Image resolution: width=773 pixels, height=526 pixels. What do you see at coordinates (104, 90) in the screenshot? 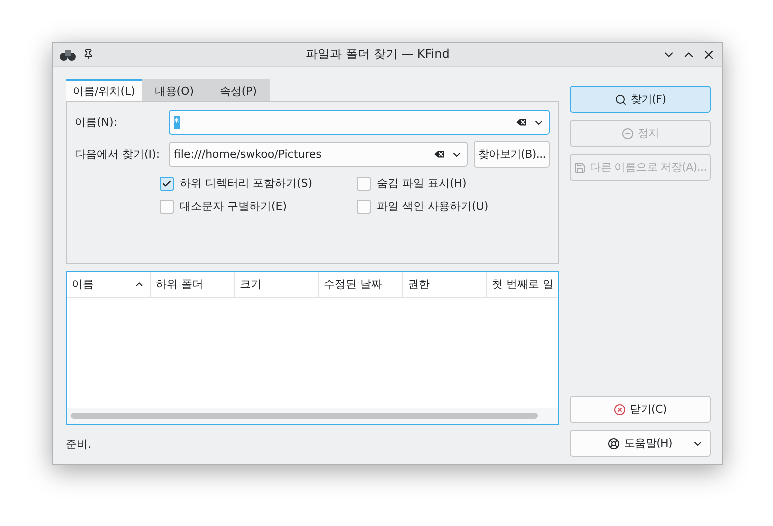
I see `tab: 이름/위치(L)` at bounding box center [104, 90].